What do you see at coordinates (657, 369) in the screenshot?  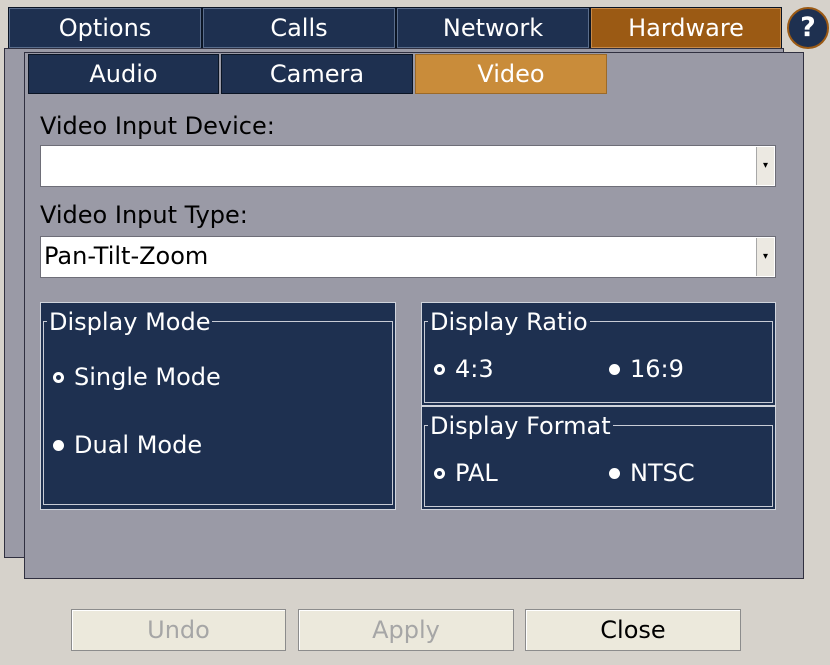 I see `ratio-16-9-label: 16:9` at bounding box center [657, 369].